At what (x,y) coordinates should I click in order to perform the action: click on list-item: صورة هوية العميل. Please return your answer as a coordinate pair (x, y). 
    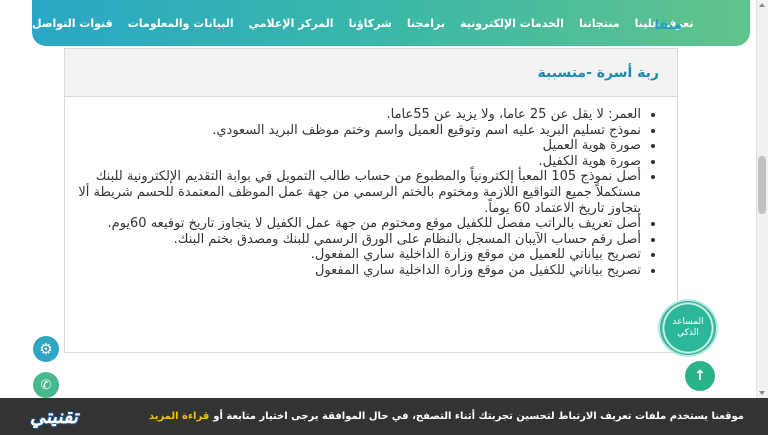
    Looking at the image, I should click on (358, 146).